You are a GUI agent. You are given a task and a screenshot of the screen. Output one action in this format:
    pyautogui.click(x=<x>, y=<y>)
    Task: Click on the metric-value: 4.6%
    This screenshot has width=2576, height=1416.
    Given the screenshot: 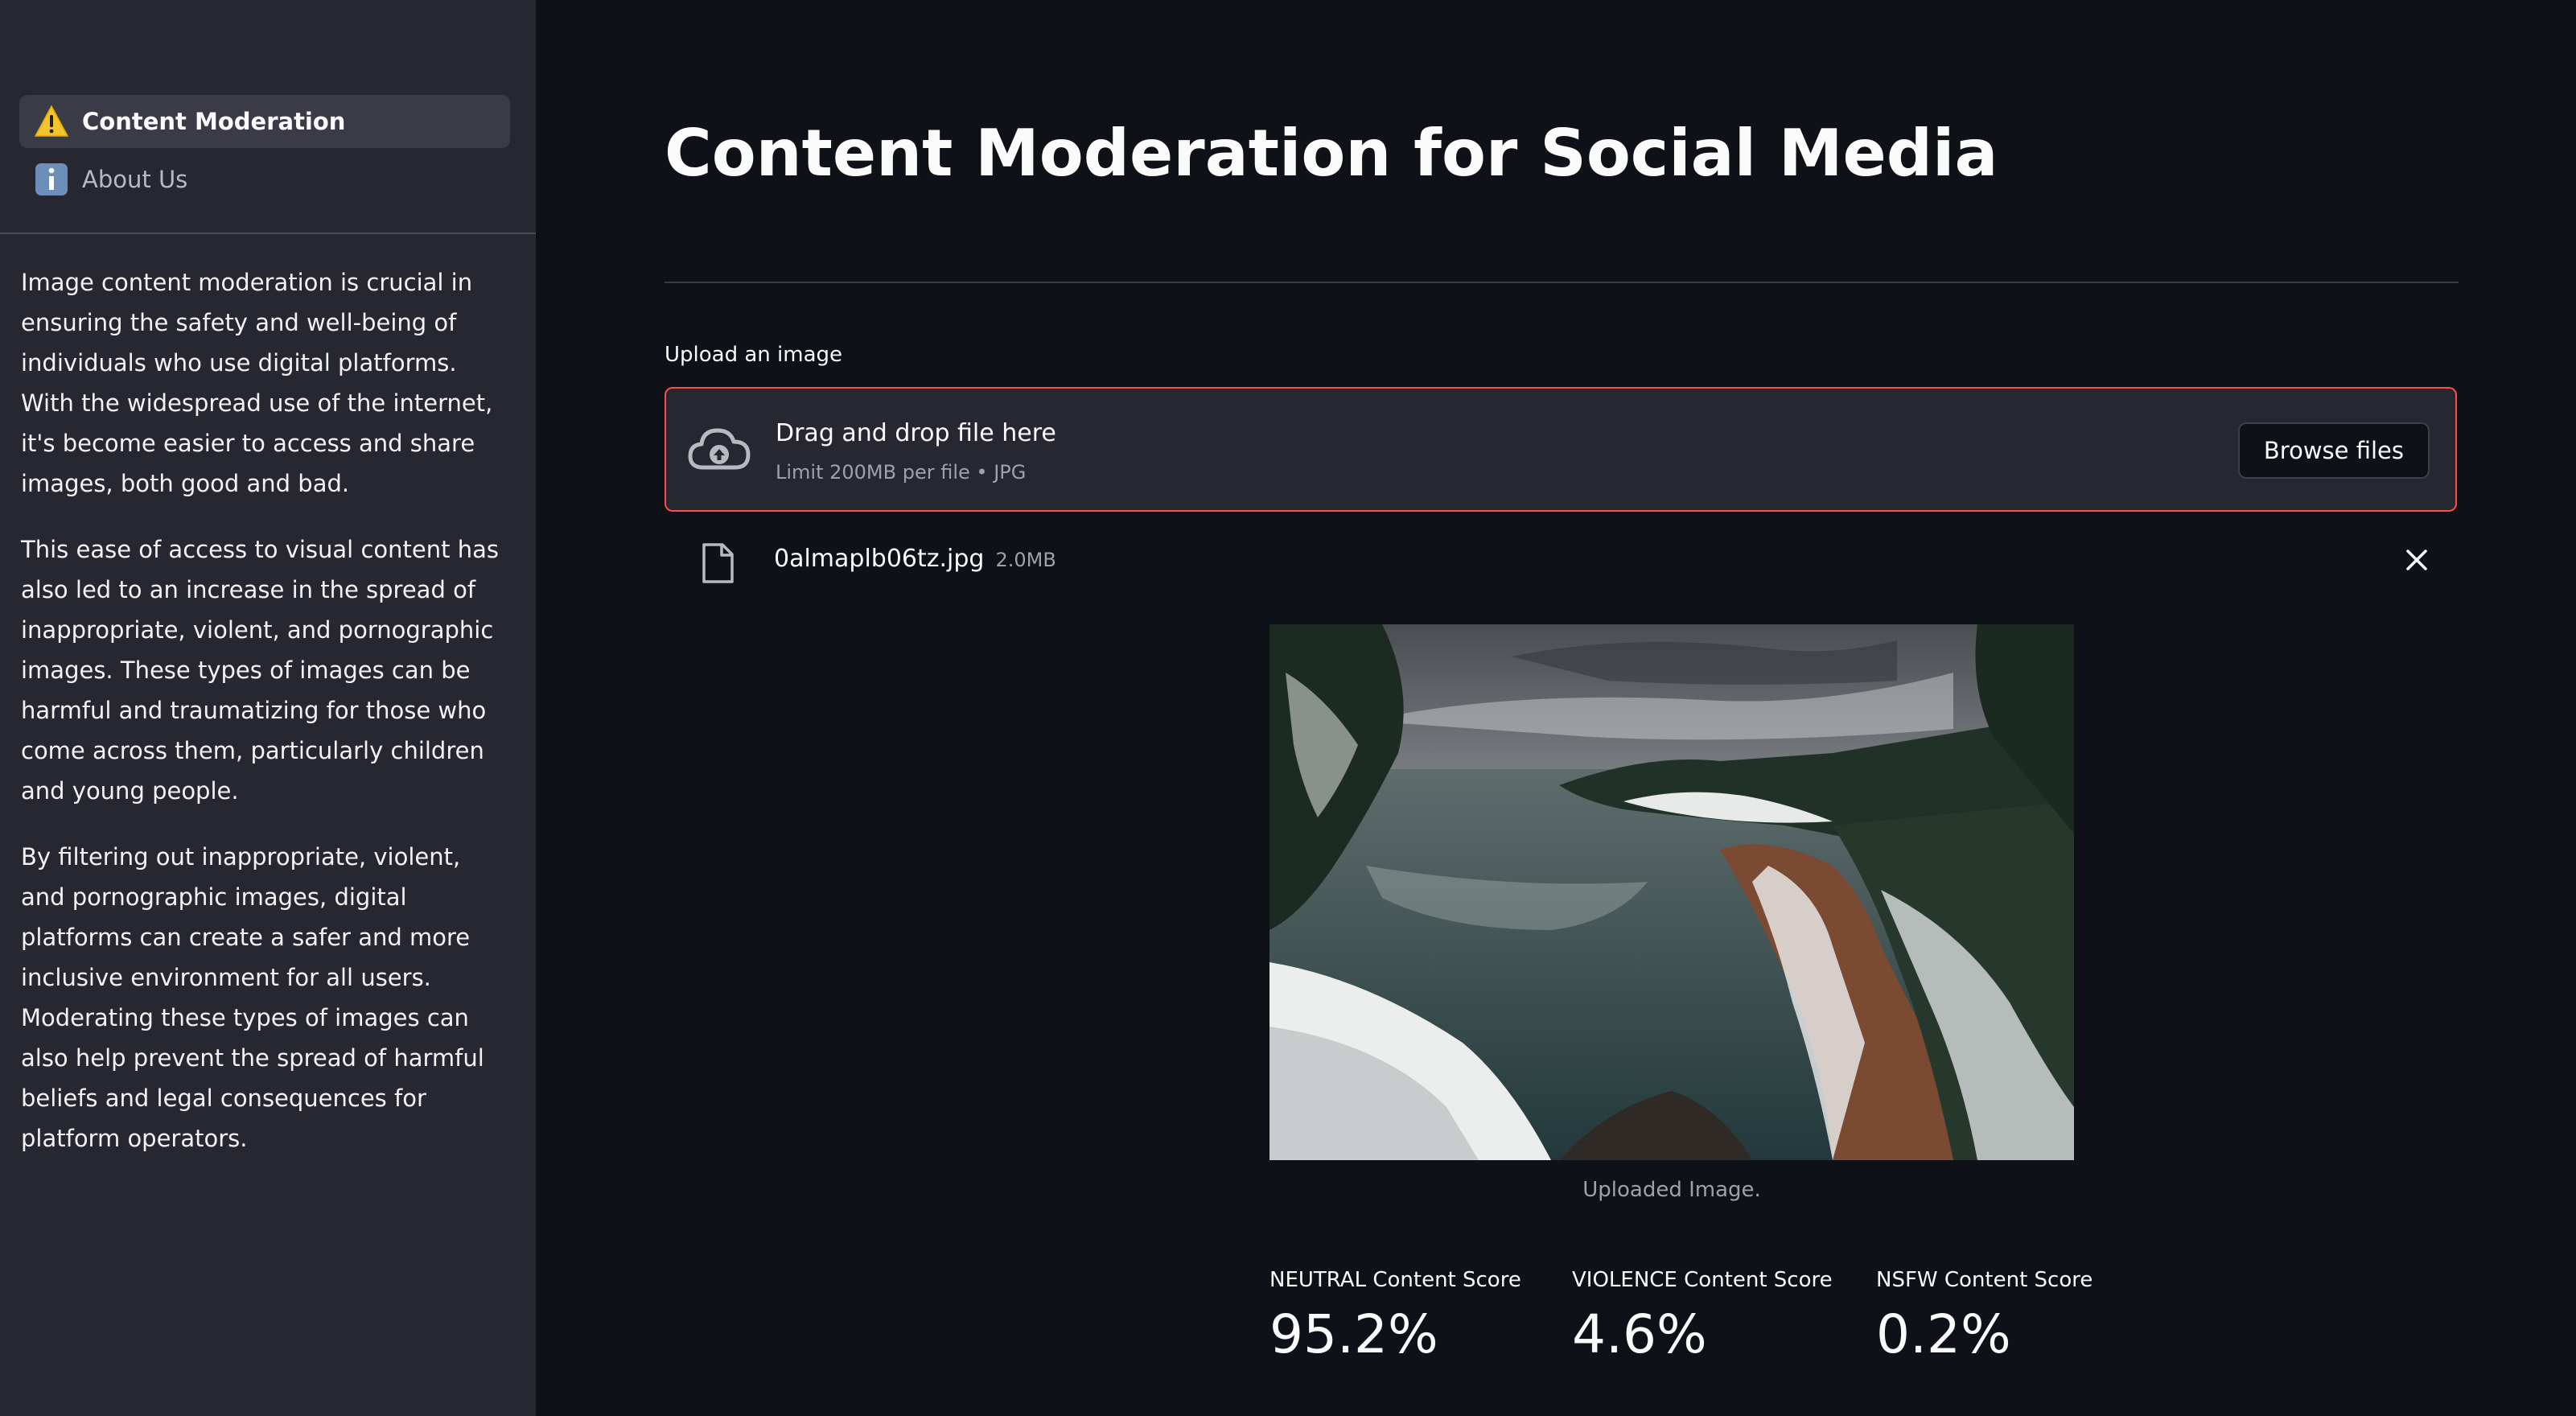 What is the action you would take?
    pyautogui.click(x=1639, y=1334)
    